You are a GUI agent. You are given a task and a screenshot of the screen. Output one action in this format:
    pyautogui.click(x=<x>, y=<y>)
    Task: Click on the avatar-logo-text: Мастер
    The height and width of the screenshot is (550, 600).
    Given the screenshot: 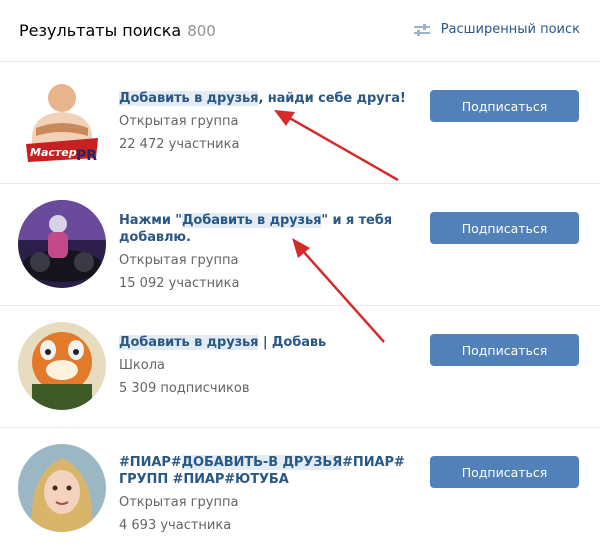 What is the action you would take?
    pyautogui.click(x=53, y=152)
    